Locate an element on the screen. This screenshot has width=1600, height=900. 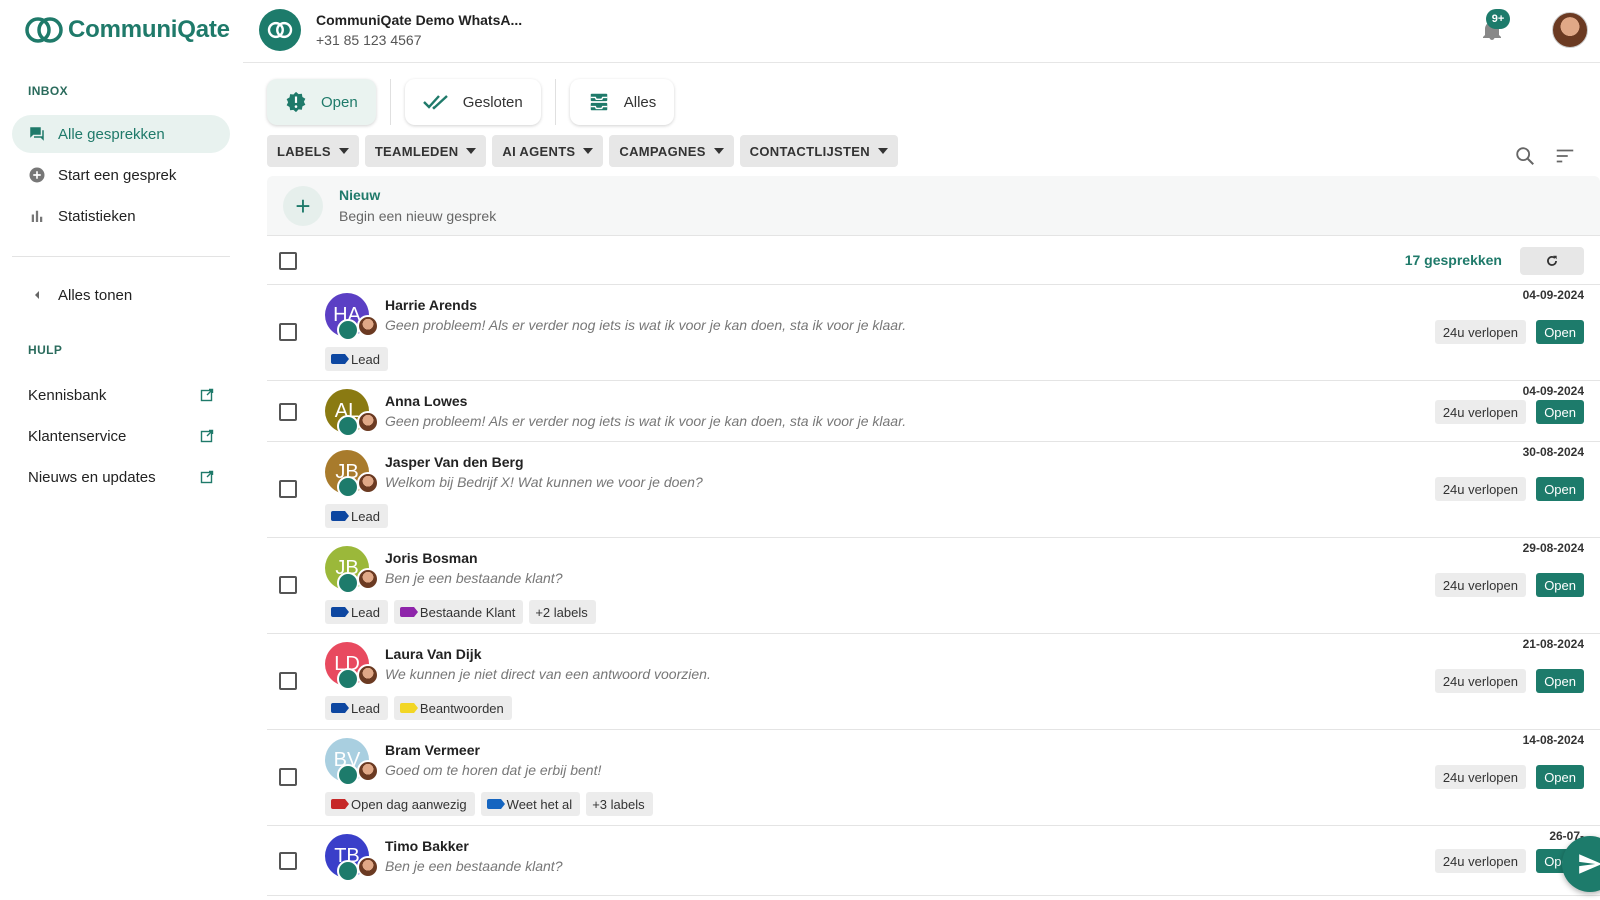
sidebar-item-customer-service: Klantenservice is located at coordinates (121, 436).